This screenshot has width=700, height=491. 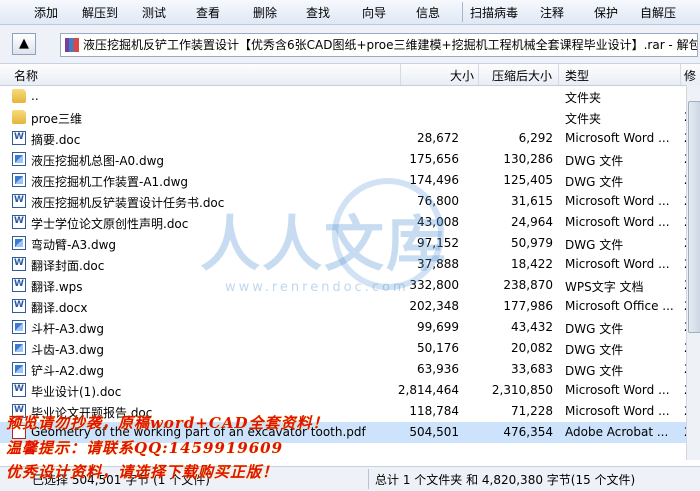 What do you see at coordinates (68, 350) in the screenshot?
I see `file-name: 斗齿-A3.dwg` at bounding box center [68, 350].